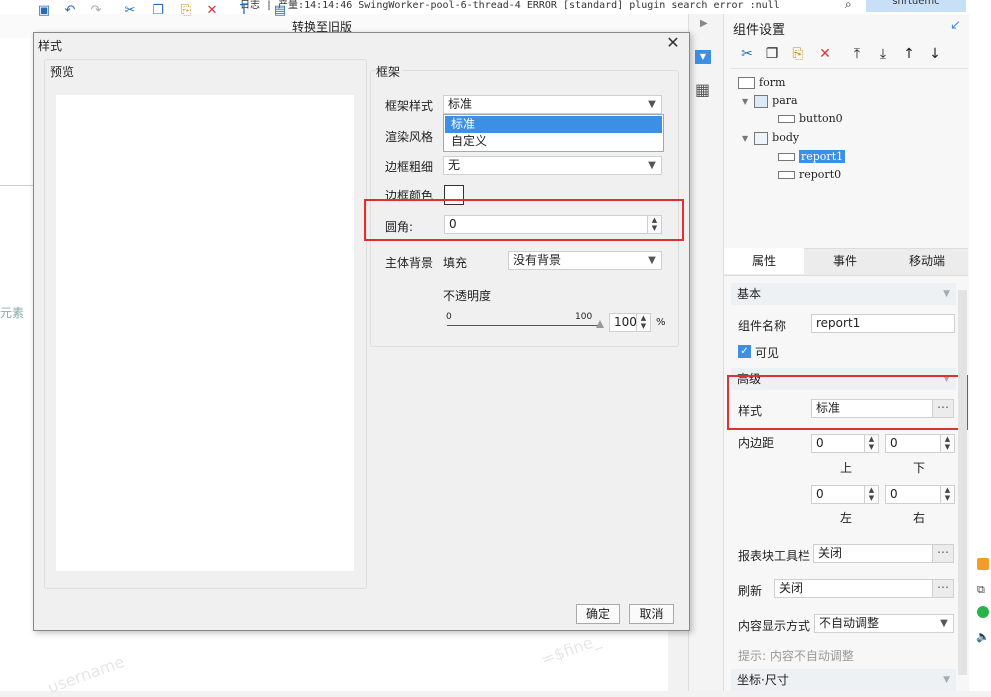 The width and height of the screenshot is (991, 697). Describe the element at coordinates (864, 588) in the screenshot. I see `refresh-field: 关闭 ⋯` at that location.